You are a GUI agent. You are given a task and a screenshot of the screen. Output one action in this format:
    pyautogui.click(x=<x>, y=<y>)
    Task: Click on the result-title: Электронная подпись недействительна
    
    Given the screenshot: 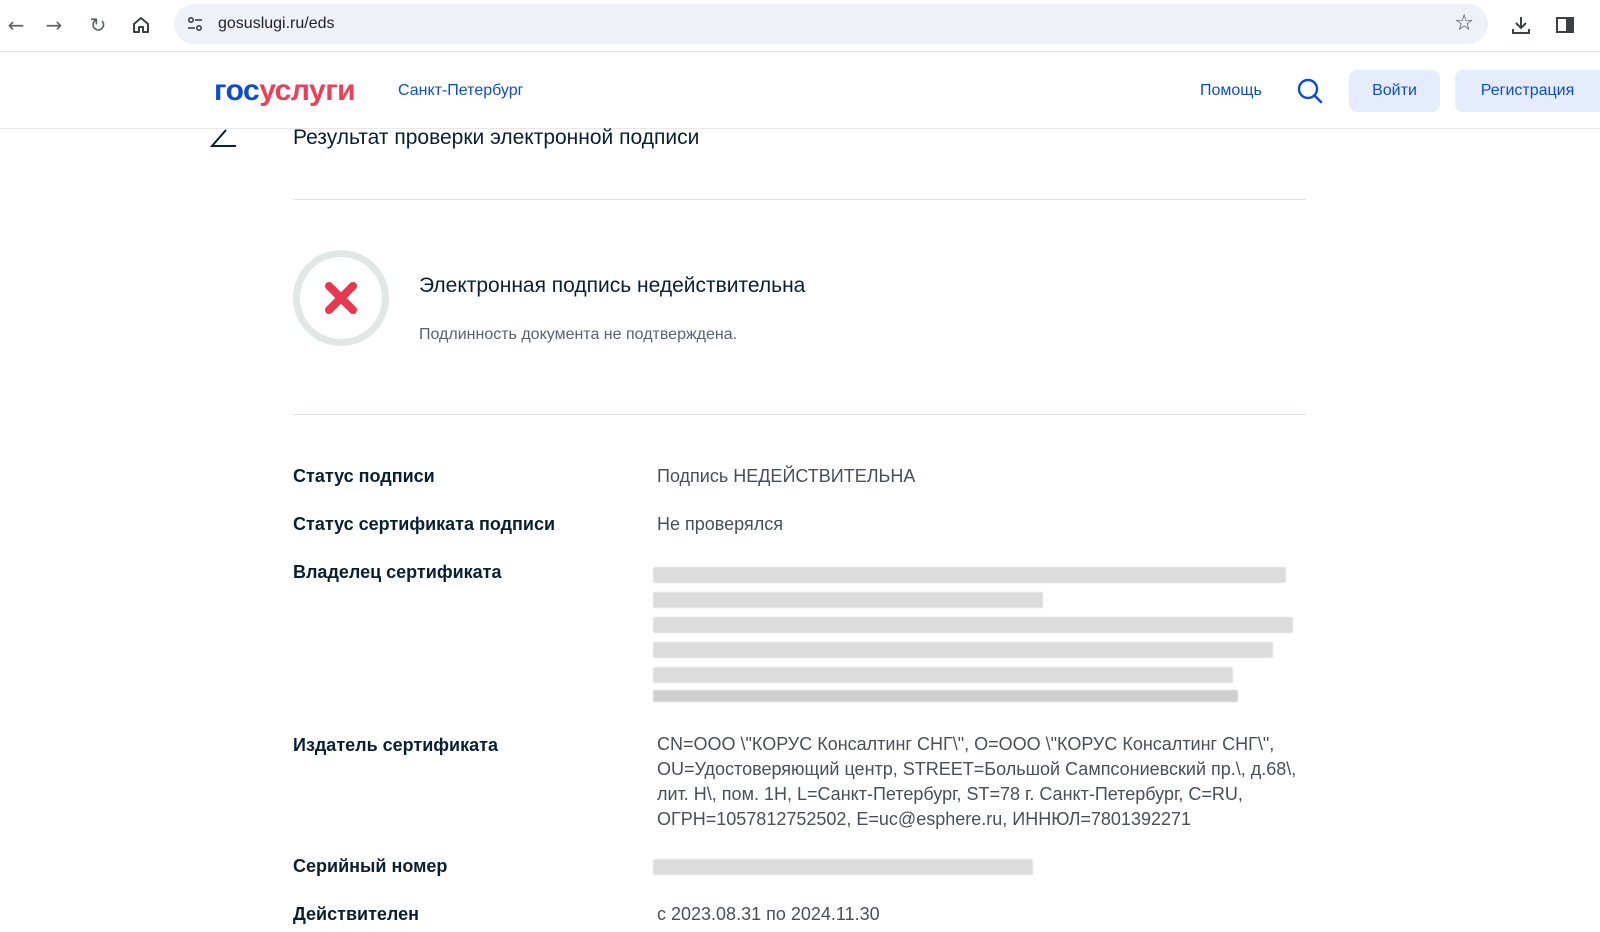 What is the action you would take?
    pyautogui.click(x=612, y=285)
    